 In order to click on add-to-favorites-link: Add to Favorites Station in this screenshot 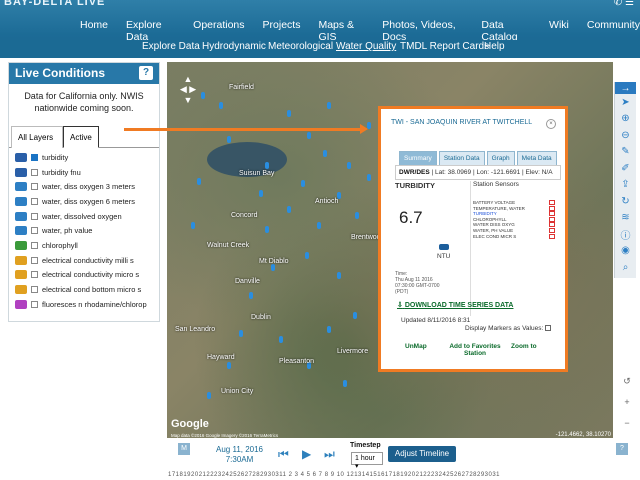, I will do `click(475, 350)`.